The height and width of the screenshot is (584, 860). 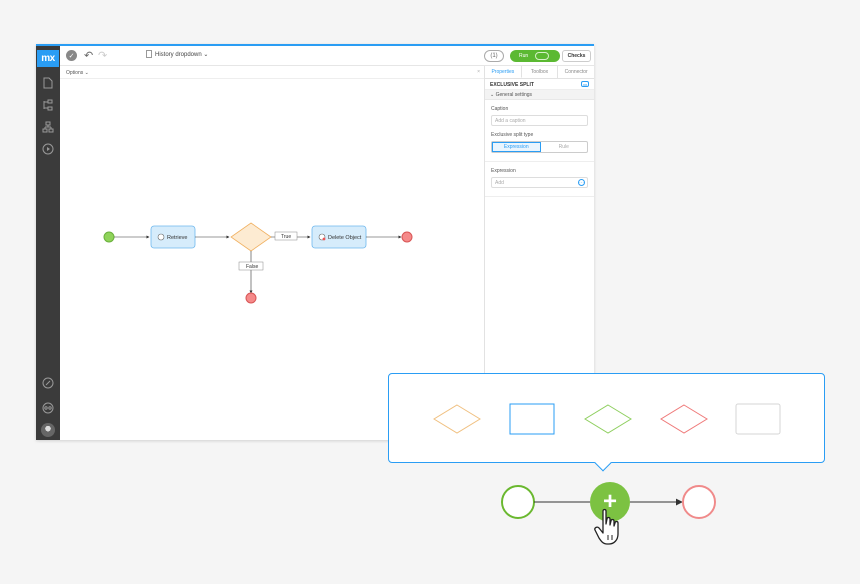 What do you see at coordinates (576, 72) in the screenshot?
I see `tab-connector: Connector` at bounding box center [576, 72].